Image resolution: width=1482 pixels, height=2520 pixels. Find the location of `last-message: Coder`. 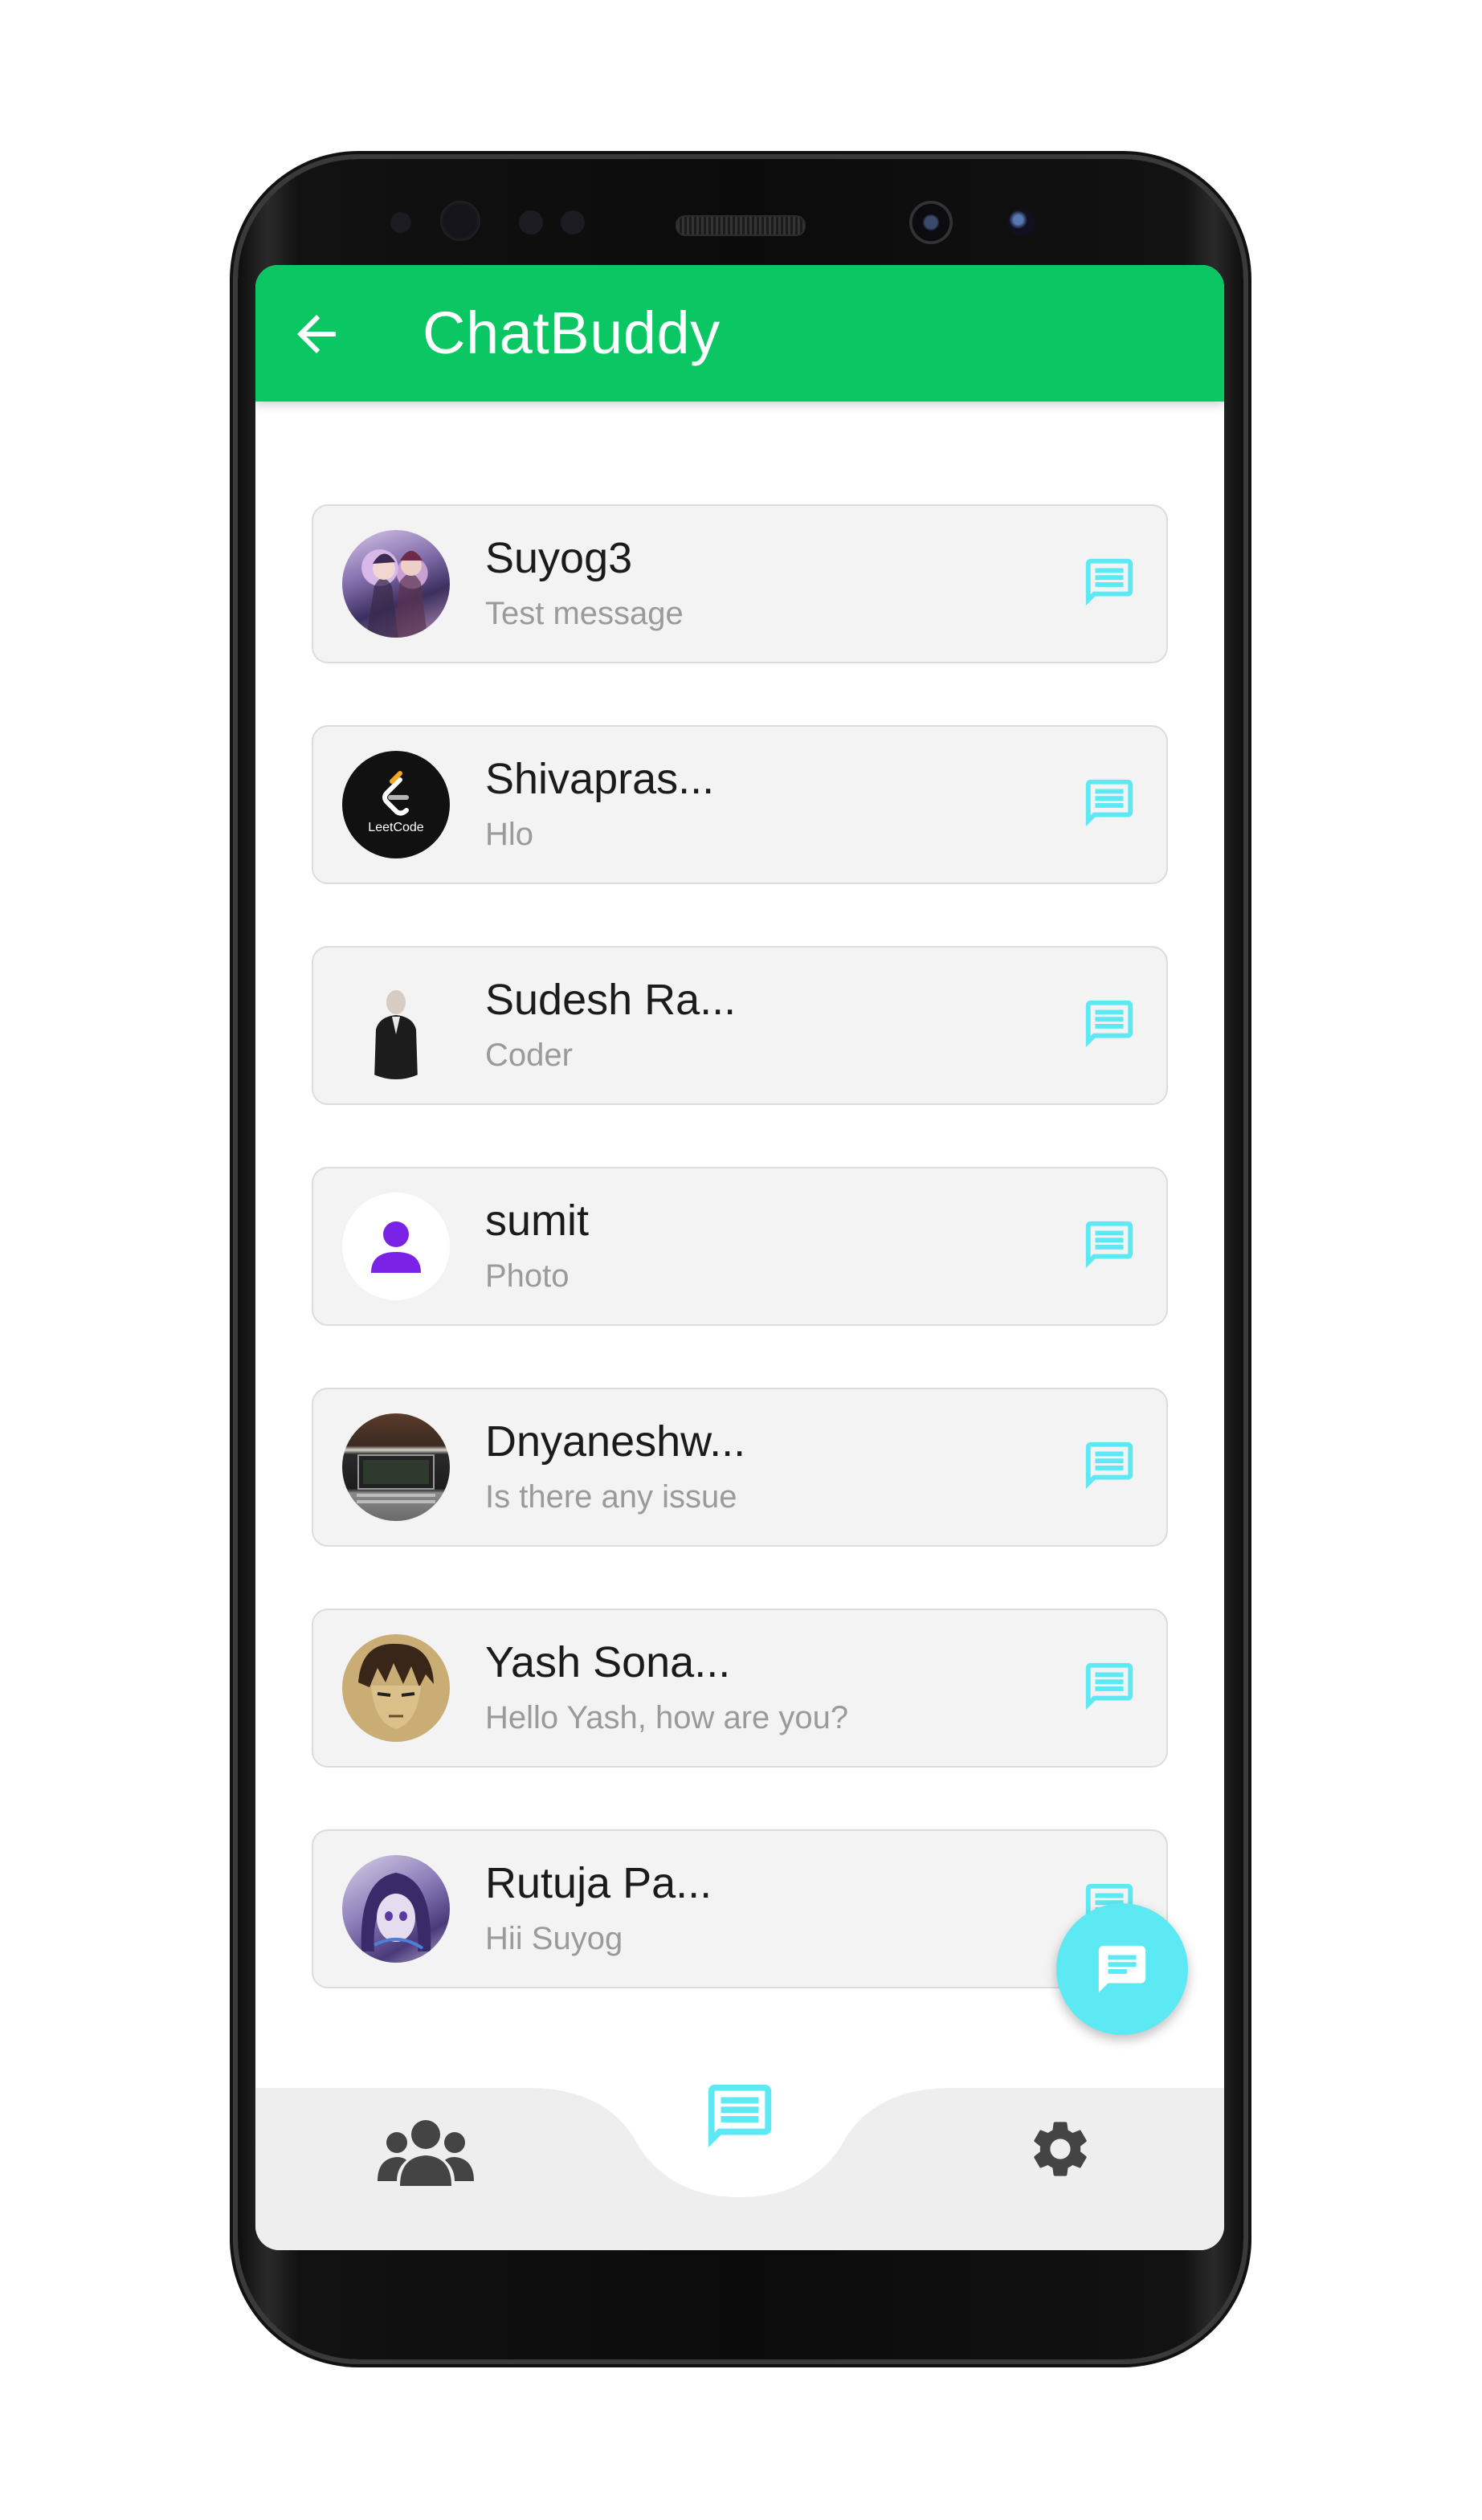

last-message: Coder is located at coordinates (529, 1055).